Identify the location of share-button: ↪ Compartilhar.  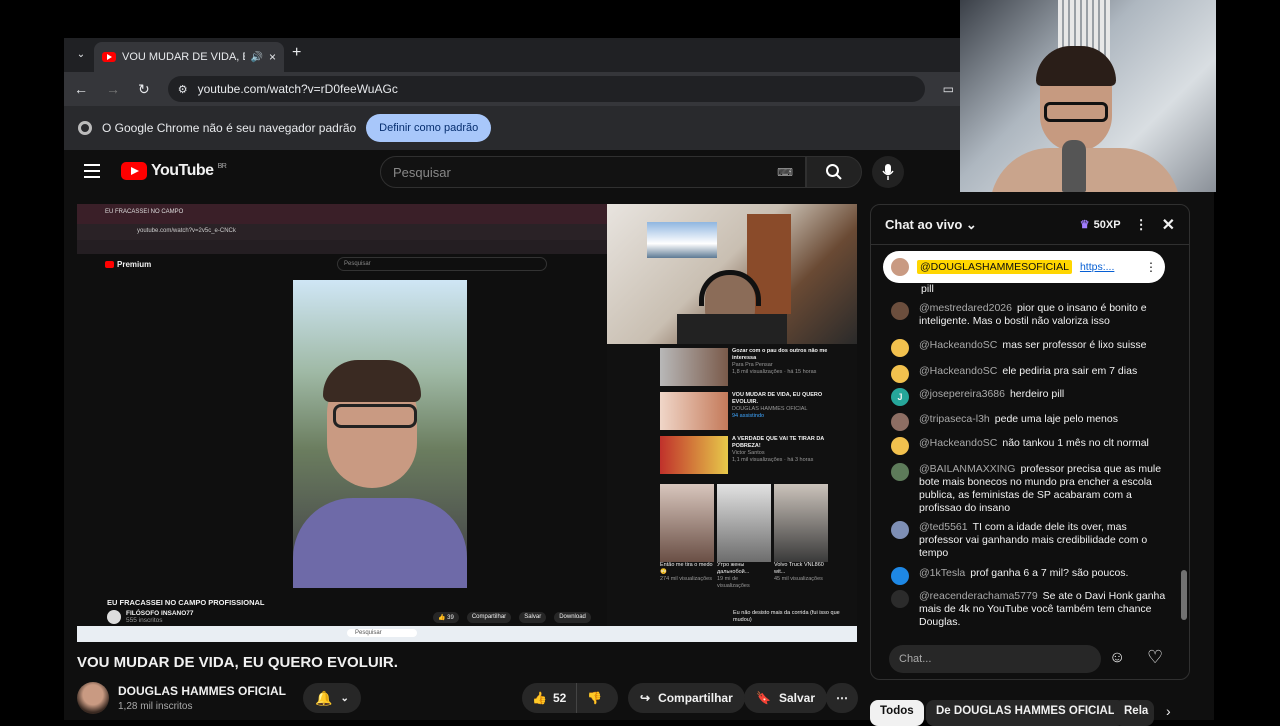
(686, 698).